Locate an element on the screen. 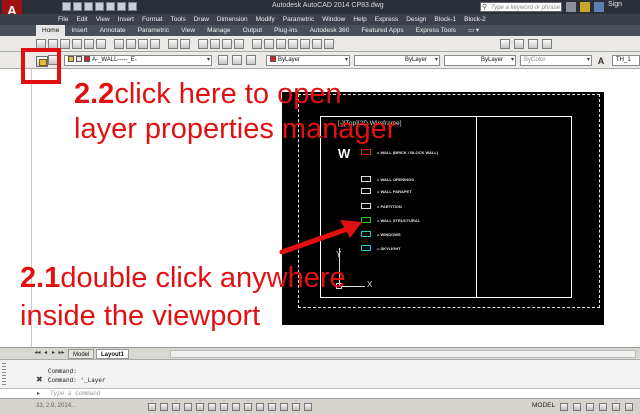  layer-combo: A-_WALL-----_E- ▾ is located at coordinates (138, 60).